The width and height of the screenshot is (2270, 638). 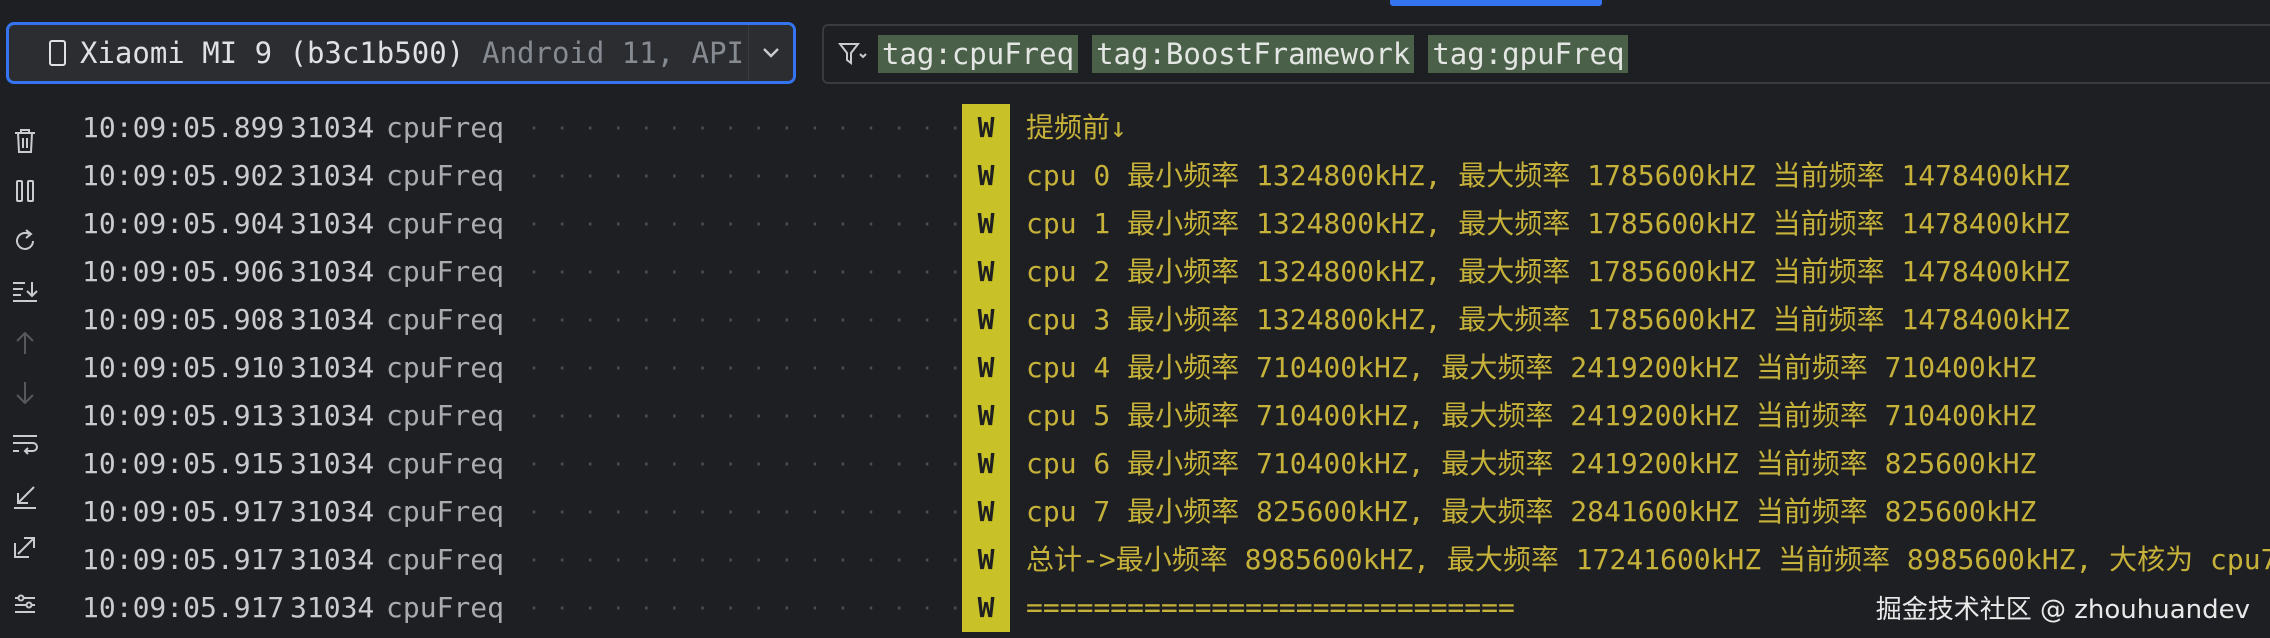 I want to click on log-time: 10:09:05.910, so click(x=183, y=367).